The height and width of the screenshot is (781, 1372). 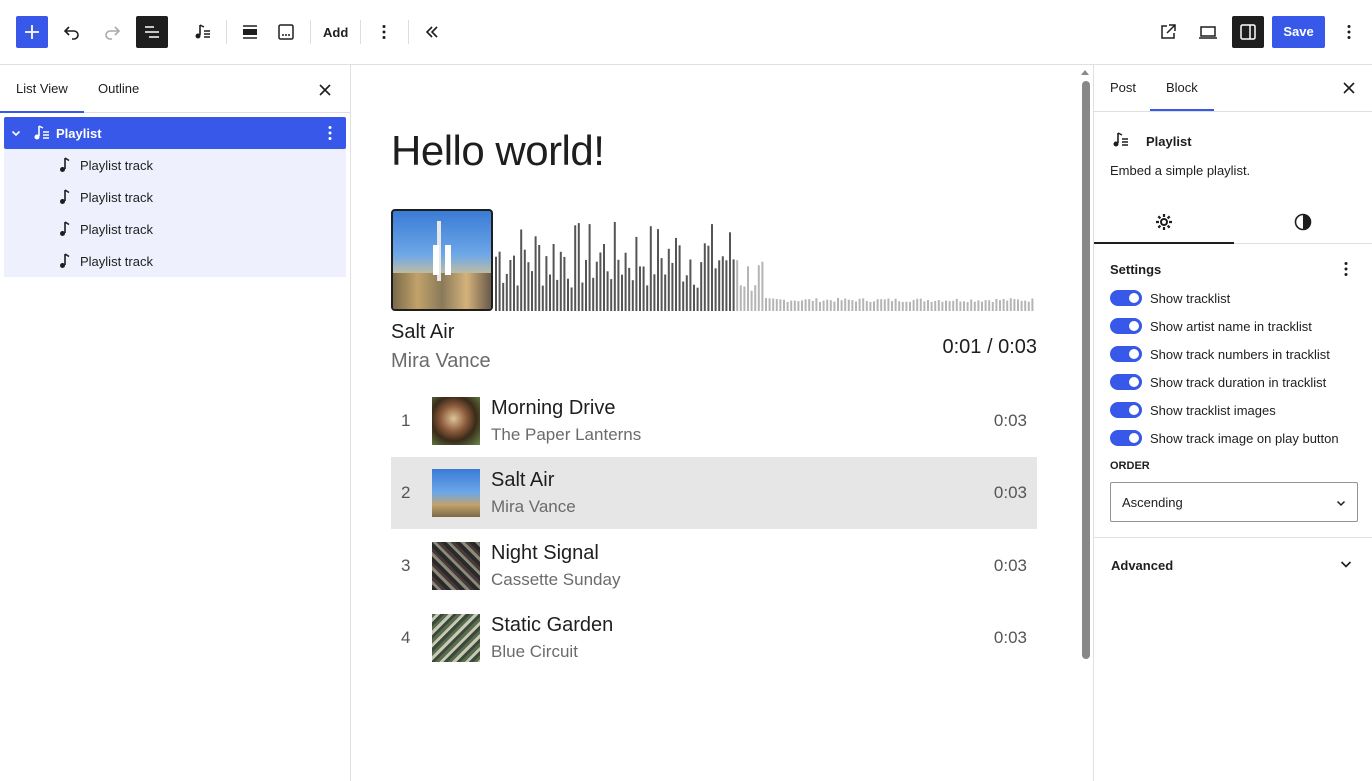 I want to click on track-title: Static Garden, so click(x=552, y=625).